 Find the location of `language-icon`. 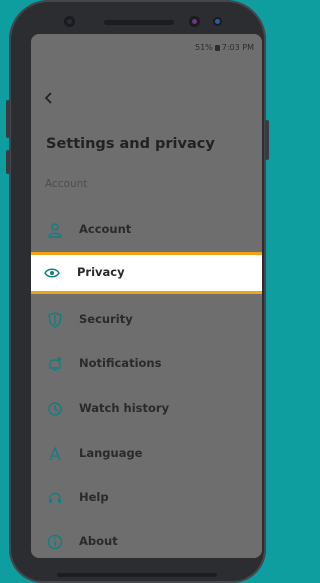

language-icon is located at coordinates (55, 453).